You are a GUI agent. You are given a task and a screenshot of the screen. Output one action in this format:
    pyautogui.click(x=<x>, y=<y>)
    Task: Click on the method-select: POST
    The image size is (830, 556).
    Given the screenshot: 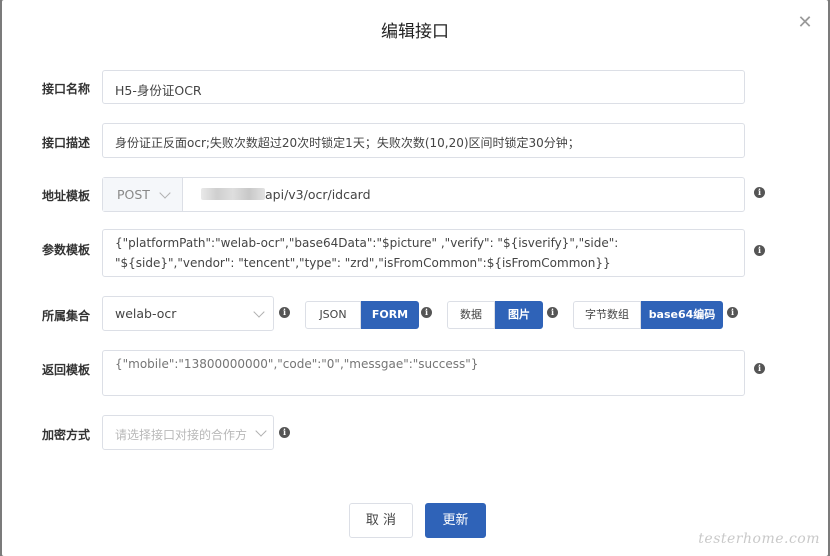 What is the action you would take?
    pyautogui.click(x=143, y=194)
    